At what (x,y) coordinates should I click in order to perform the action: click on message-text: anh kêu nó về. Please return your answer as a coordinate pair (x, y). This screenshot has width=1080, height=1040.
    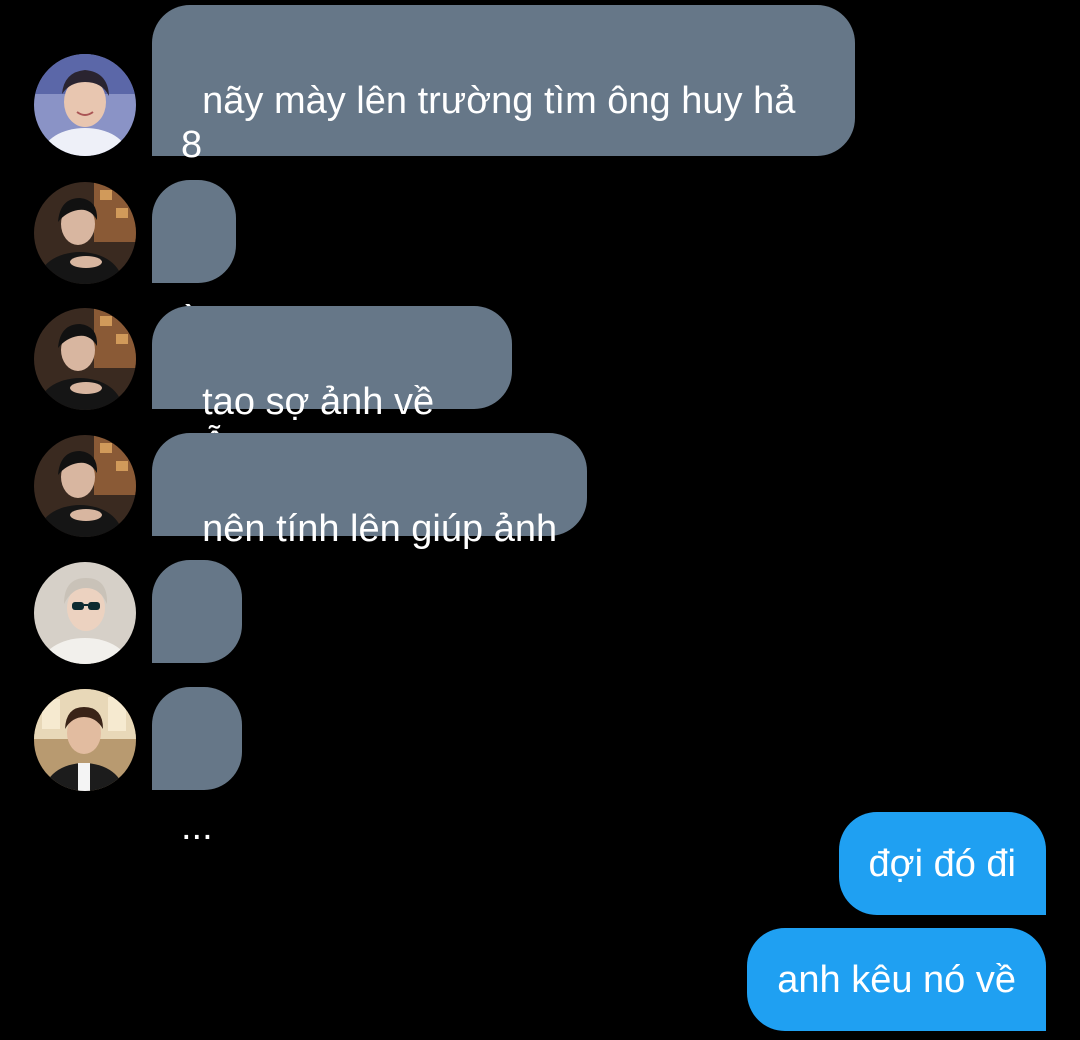
    Looking at the image, I should click on (896, 980).